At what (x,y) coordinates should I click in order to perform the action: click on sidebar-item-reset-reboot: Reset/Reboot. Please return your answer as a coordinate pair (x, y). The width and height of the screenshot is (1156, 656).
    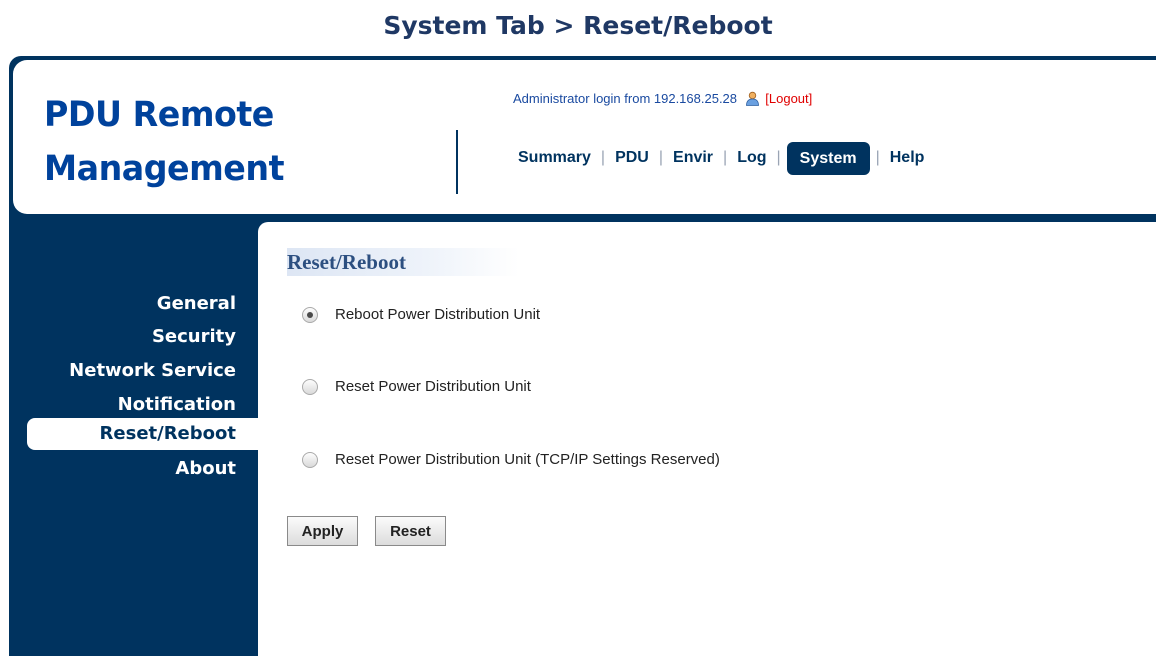
    Looking at the image, I should click on (142, 434).